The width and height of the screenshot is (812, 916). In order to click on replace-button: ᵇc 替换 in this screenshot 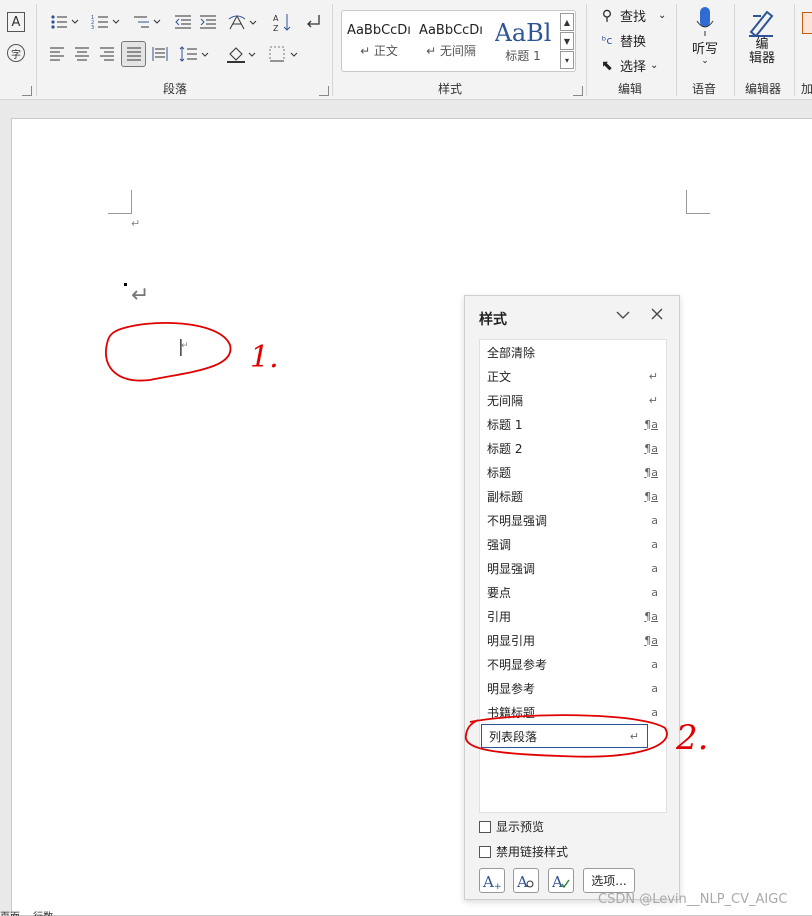, I will do `click(622, 40)`.